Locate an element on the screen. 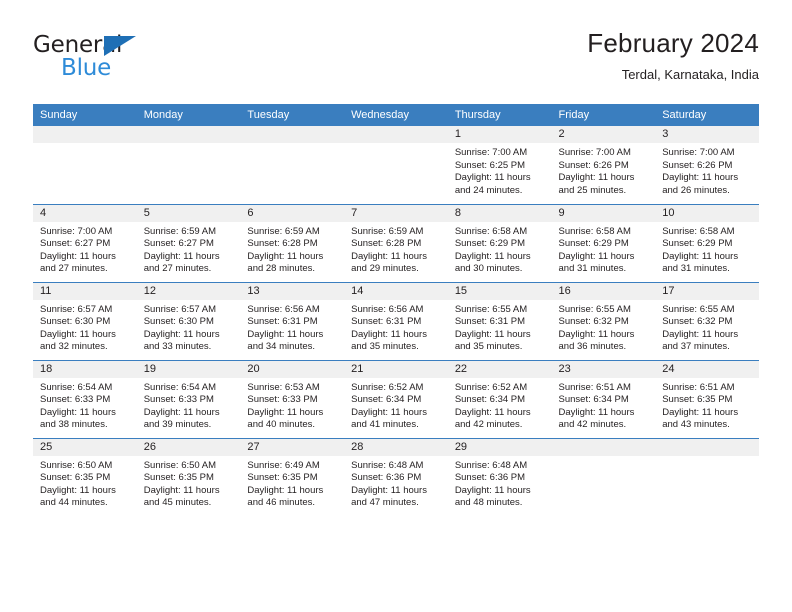 The image size is (792, 612). day-detail-line: and 25 minutes. is located at coordinates (592, 190).